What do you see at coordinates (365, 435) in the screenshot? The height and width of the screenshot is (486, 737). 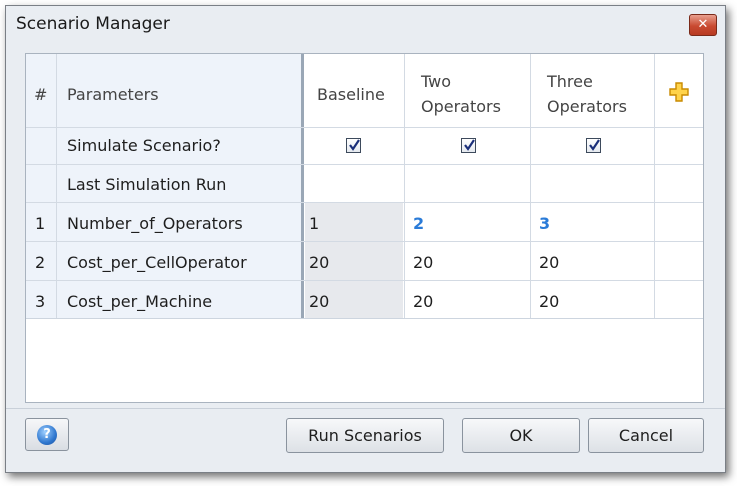 I see `run-scenarios-button: Run Scenarios` at bounding box center [365, 435].